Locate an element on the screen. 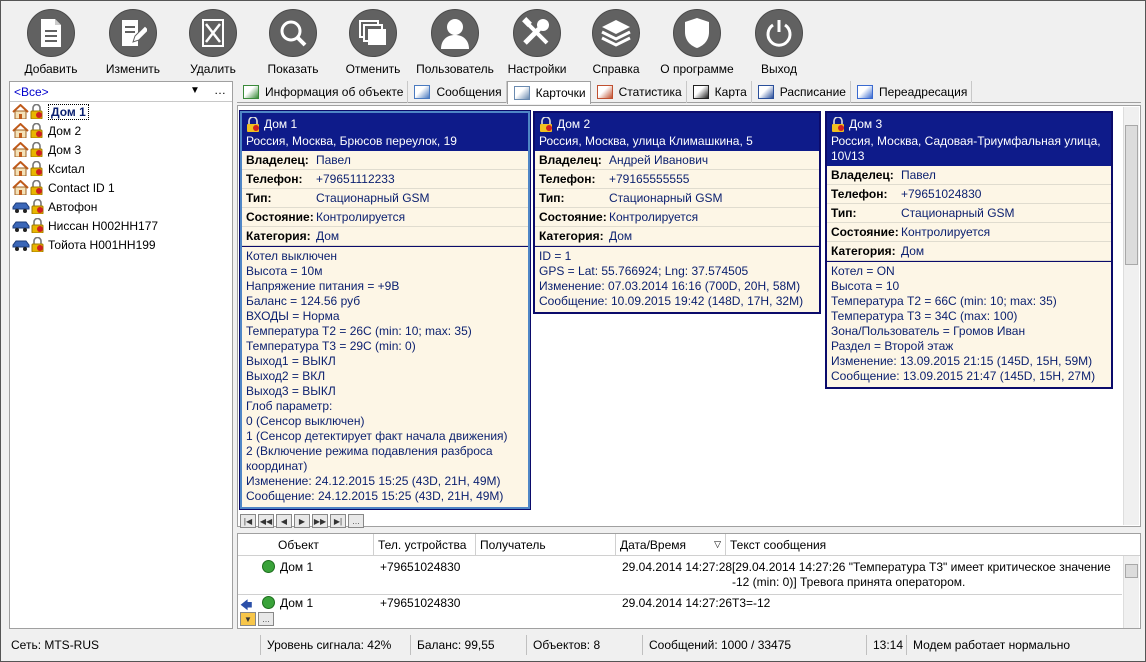  toolbar-user-button: Пользователь is located at coordinates (455, 42).